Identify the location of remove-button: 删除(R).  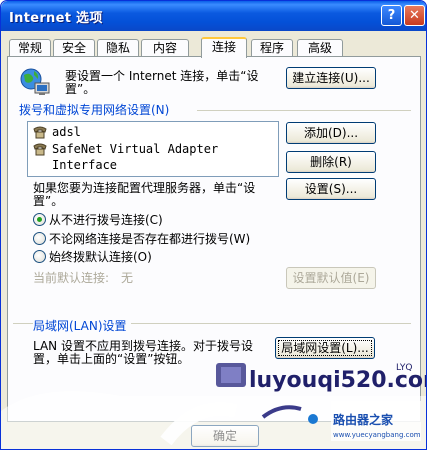
(331, 162).